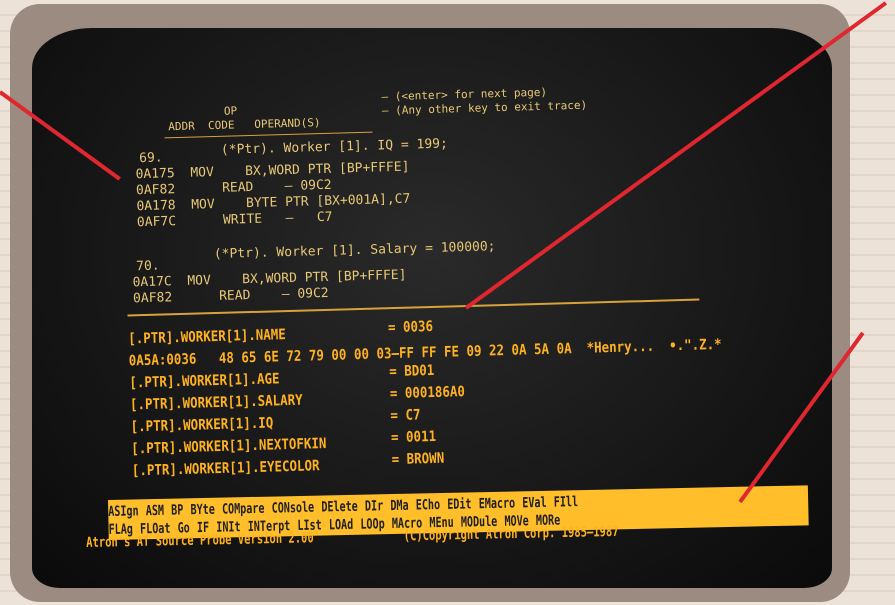  I want to click on menu-item-delete: DElete, so click(339, 507).